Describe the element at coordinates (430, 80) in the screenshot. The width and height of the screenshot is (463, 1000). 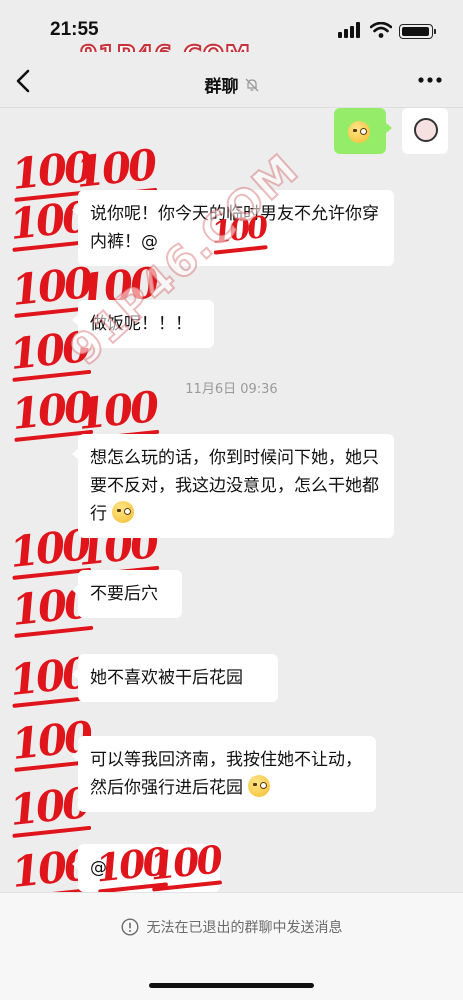
I see `more-dots-icon` at that location.